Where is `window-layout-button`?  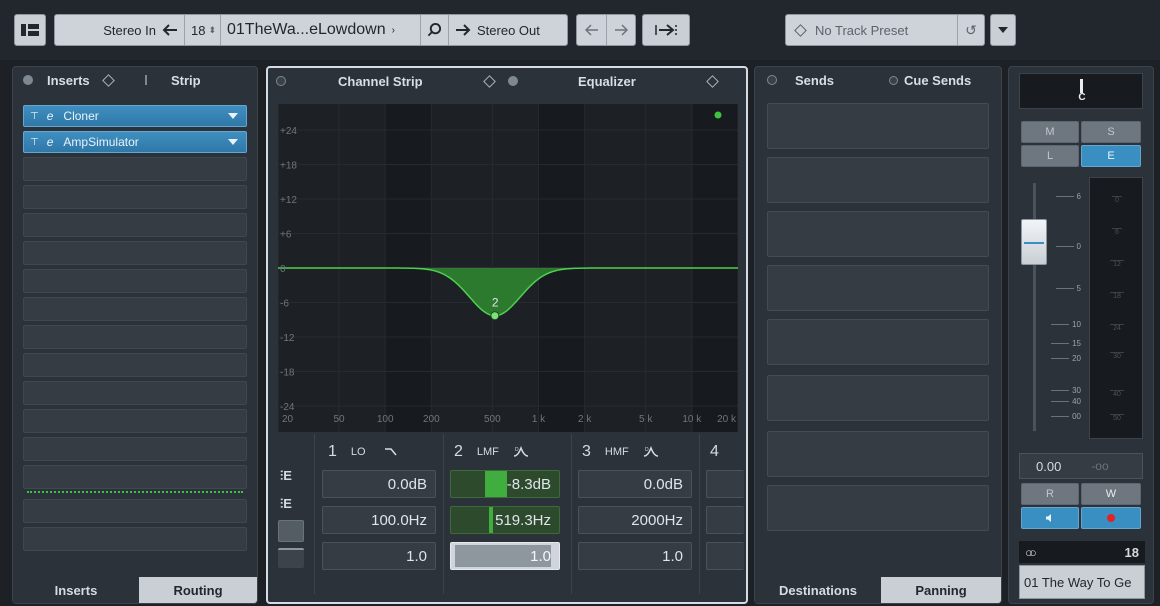
window-layout-button is located at coordinates (30, 30).